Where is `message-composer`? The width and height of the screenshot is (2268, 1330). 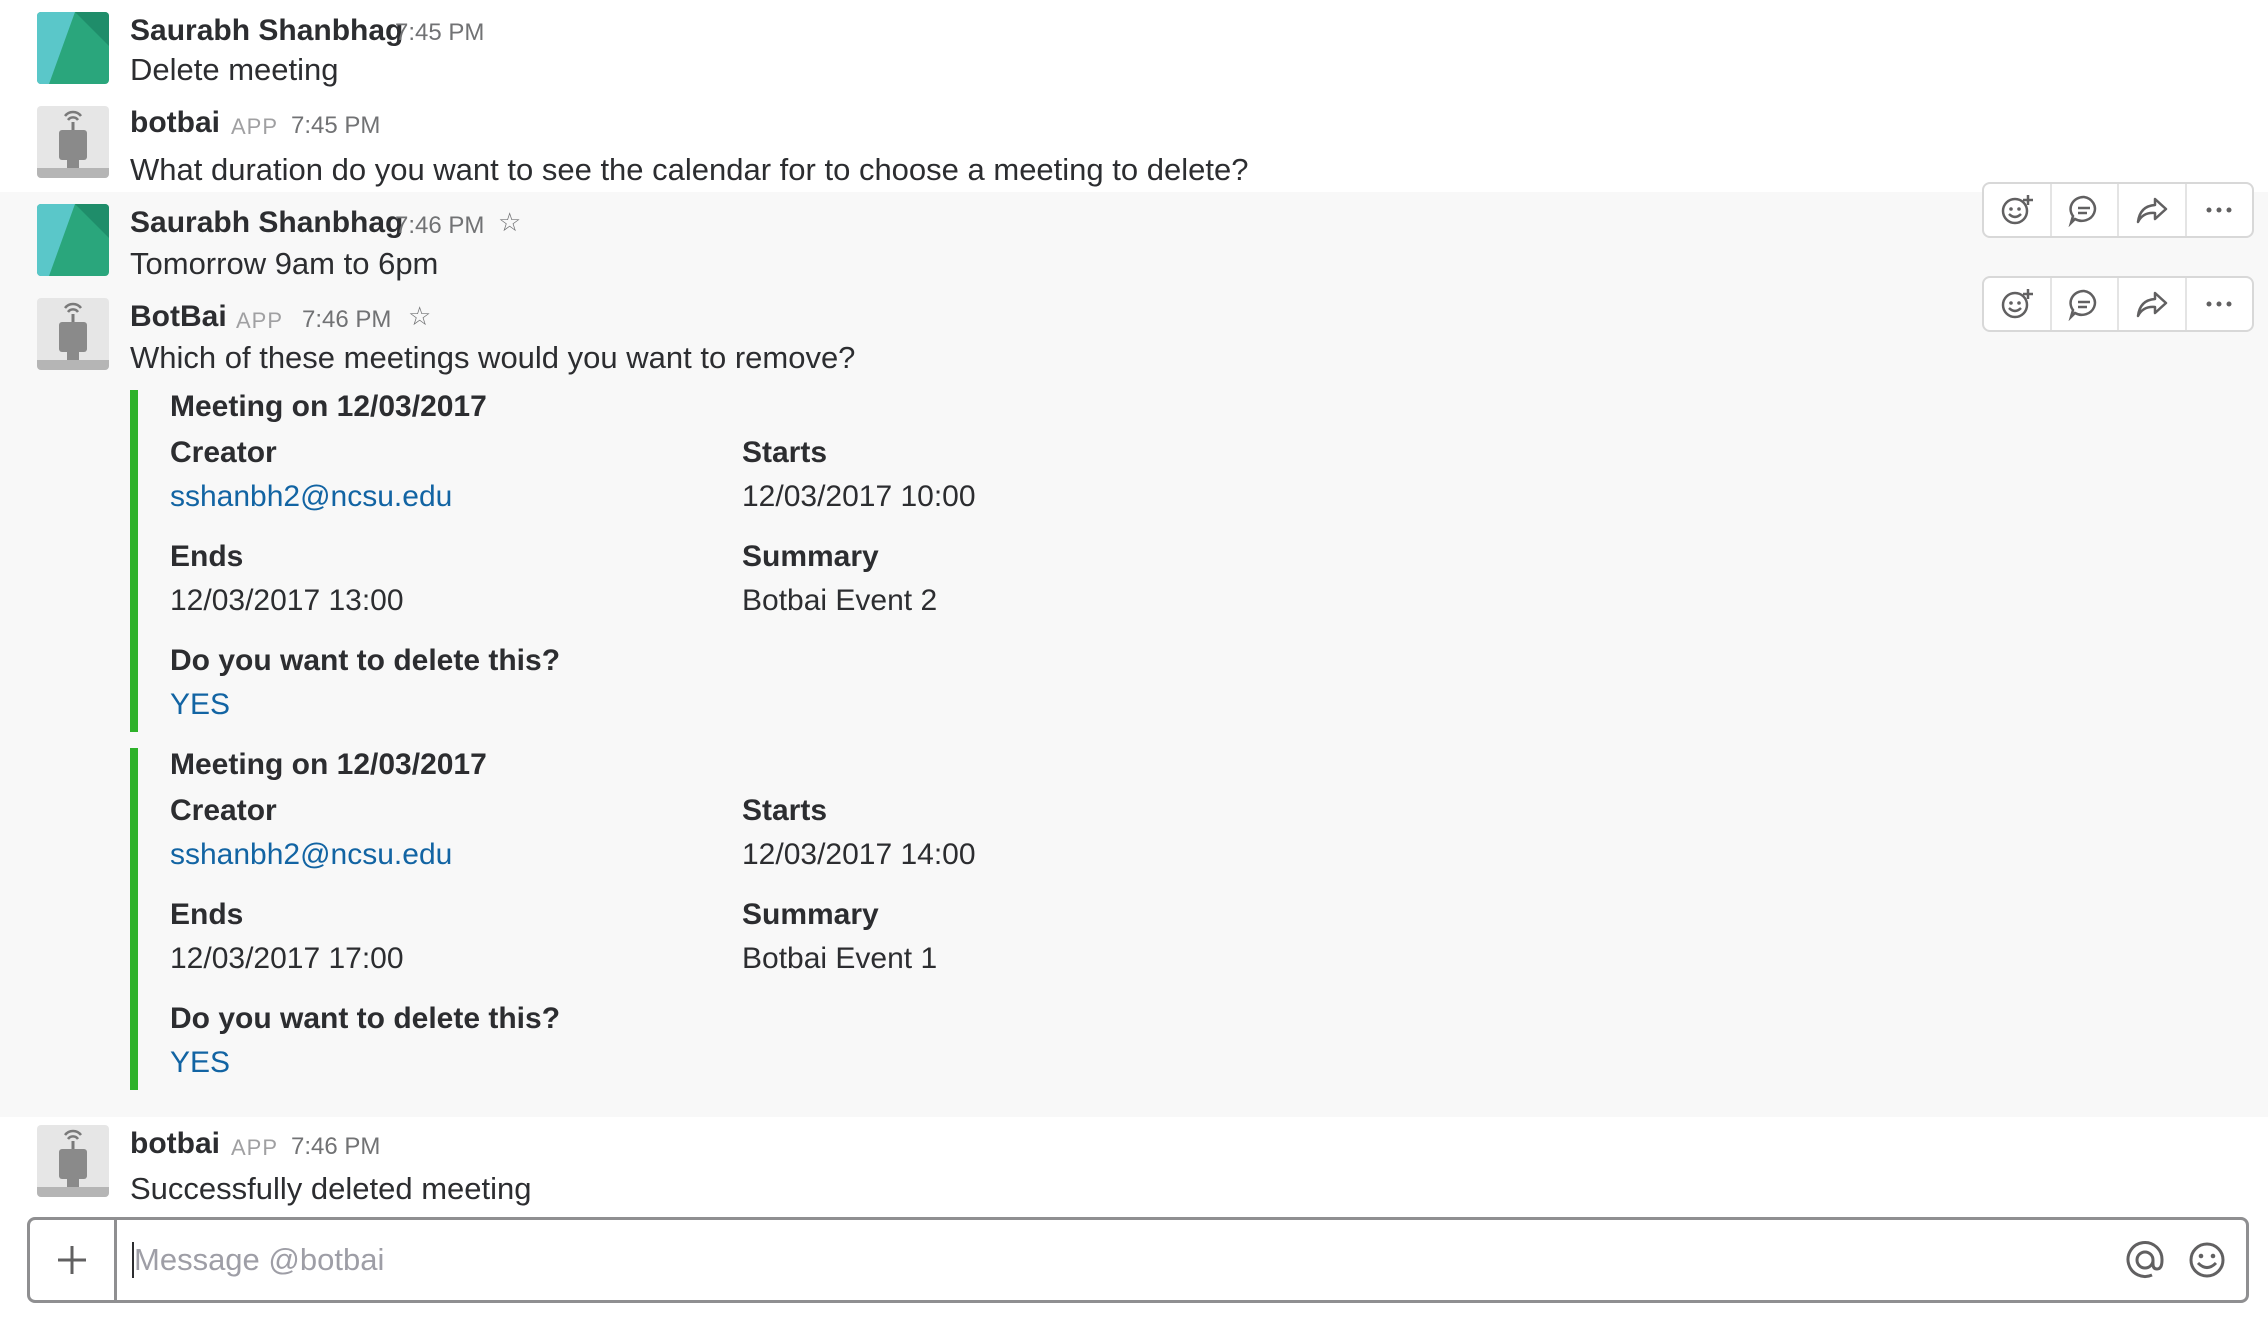 message-composer is located at coordinates (1138, 1260).